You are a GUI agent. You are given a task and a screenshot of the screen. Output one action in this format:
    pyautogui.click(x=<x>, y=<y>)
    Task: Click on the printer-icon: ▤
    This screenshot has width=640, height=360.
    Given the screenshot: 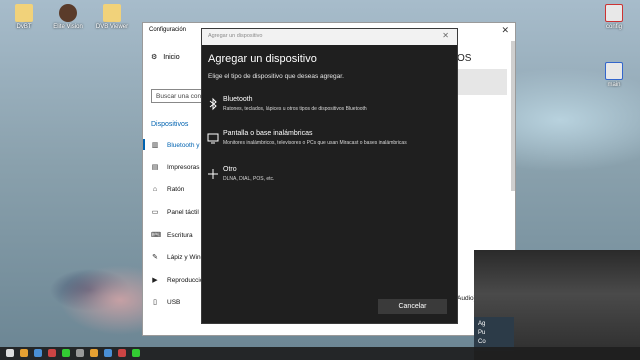 What is the action you would take?
    pyautogui.click(x=155, y=167)
    